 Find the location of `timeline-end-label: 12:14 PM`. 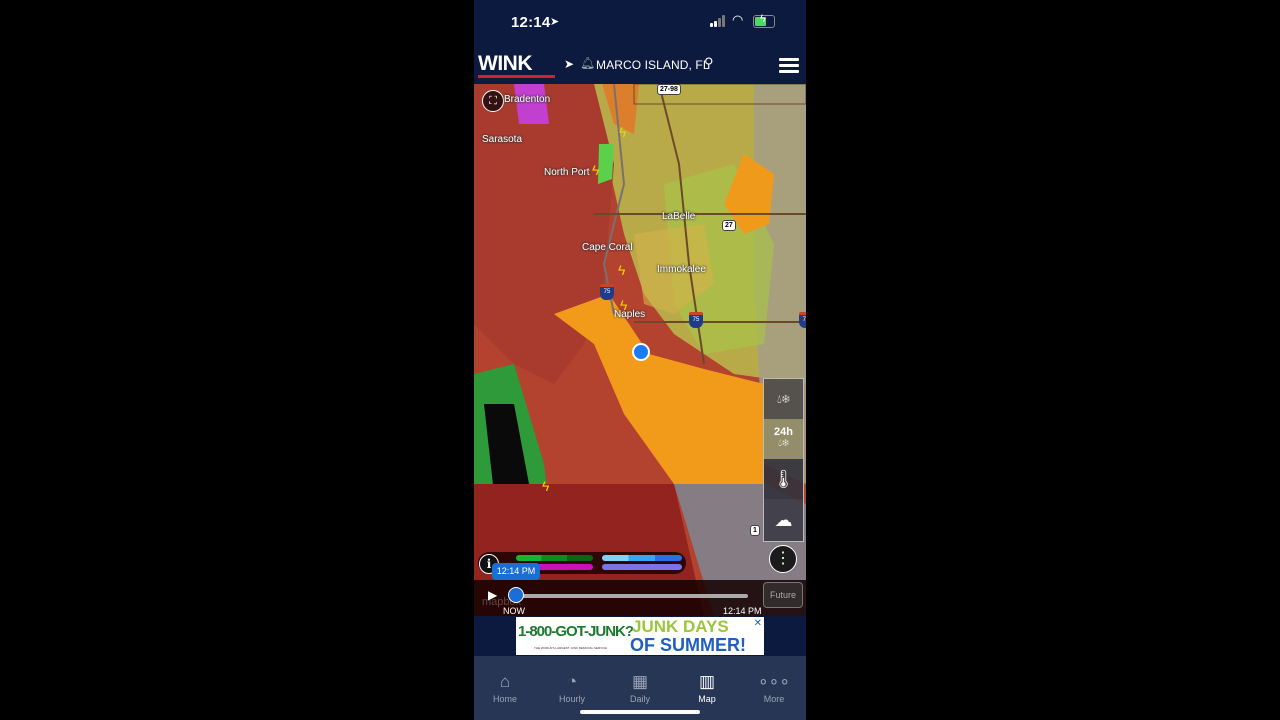

timeline-end-label: 12:14 PM is located at coordinates (742, 611).